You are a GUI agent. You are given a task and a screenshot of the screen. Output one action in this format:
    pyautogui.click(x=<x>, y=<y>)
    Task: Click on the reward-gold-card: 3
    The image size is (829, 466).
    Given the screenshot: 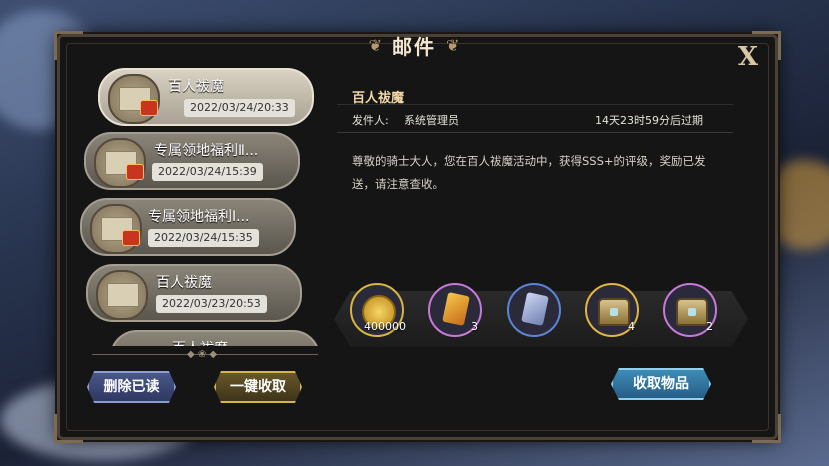 What is the action you would take?
    pyautogui.click(x=455, y=310)
    